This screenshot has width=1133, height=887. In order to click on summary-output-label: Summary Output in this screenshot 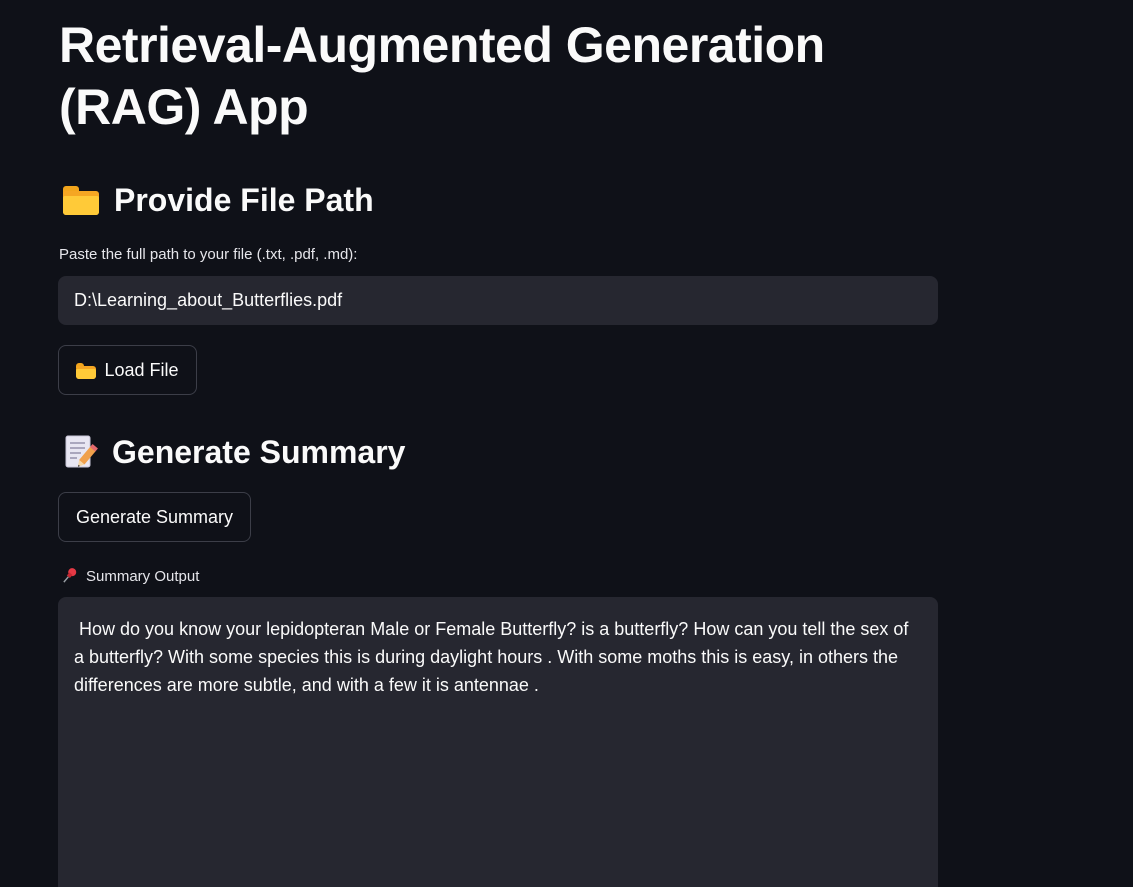, I will do `click(129, 576)`.